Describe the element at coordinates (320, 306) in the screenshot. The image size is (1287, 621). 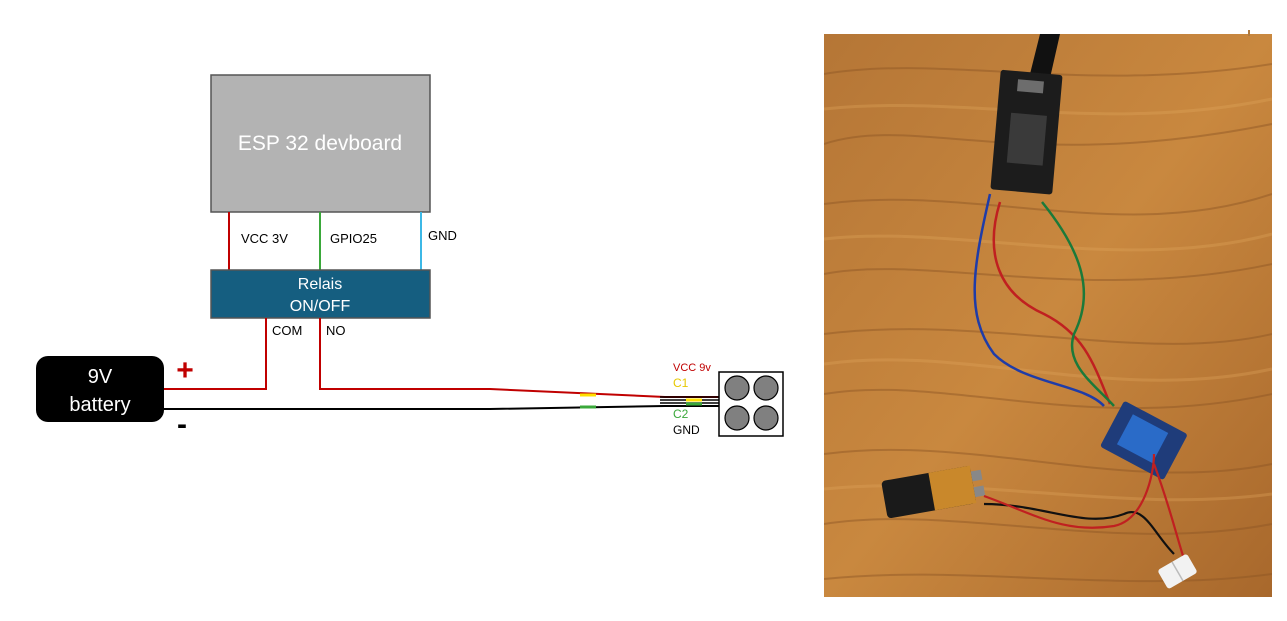
I see `relay-label-line2: ON/OFF` at that location.